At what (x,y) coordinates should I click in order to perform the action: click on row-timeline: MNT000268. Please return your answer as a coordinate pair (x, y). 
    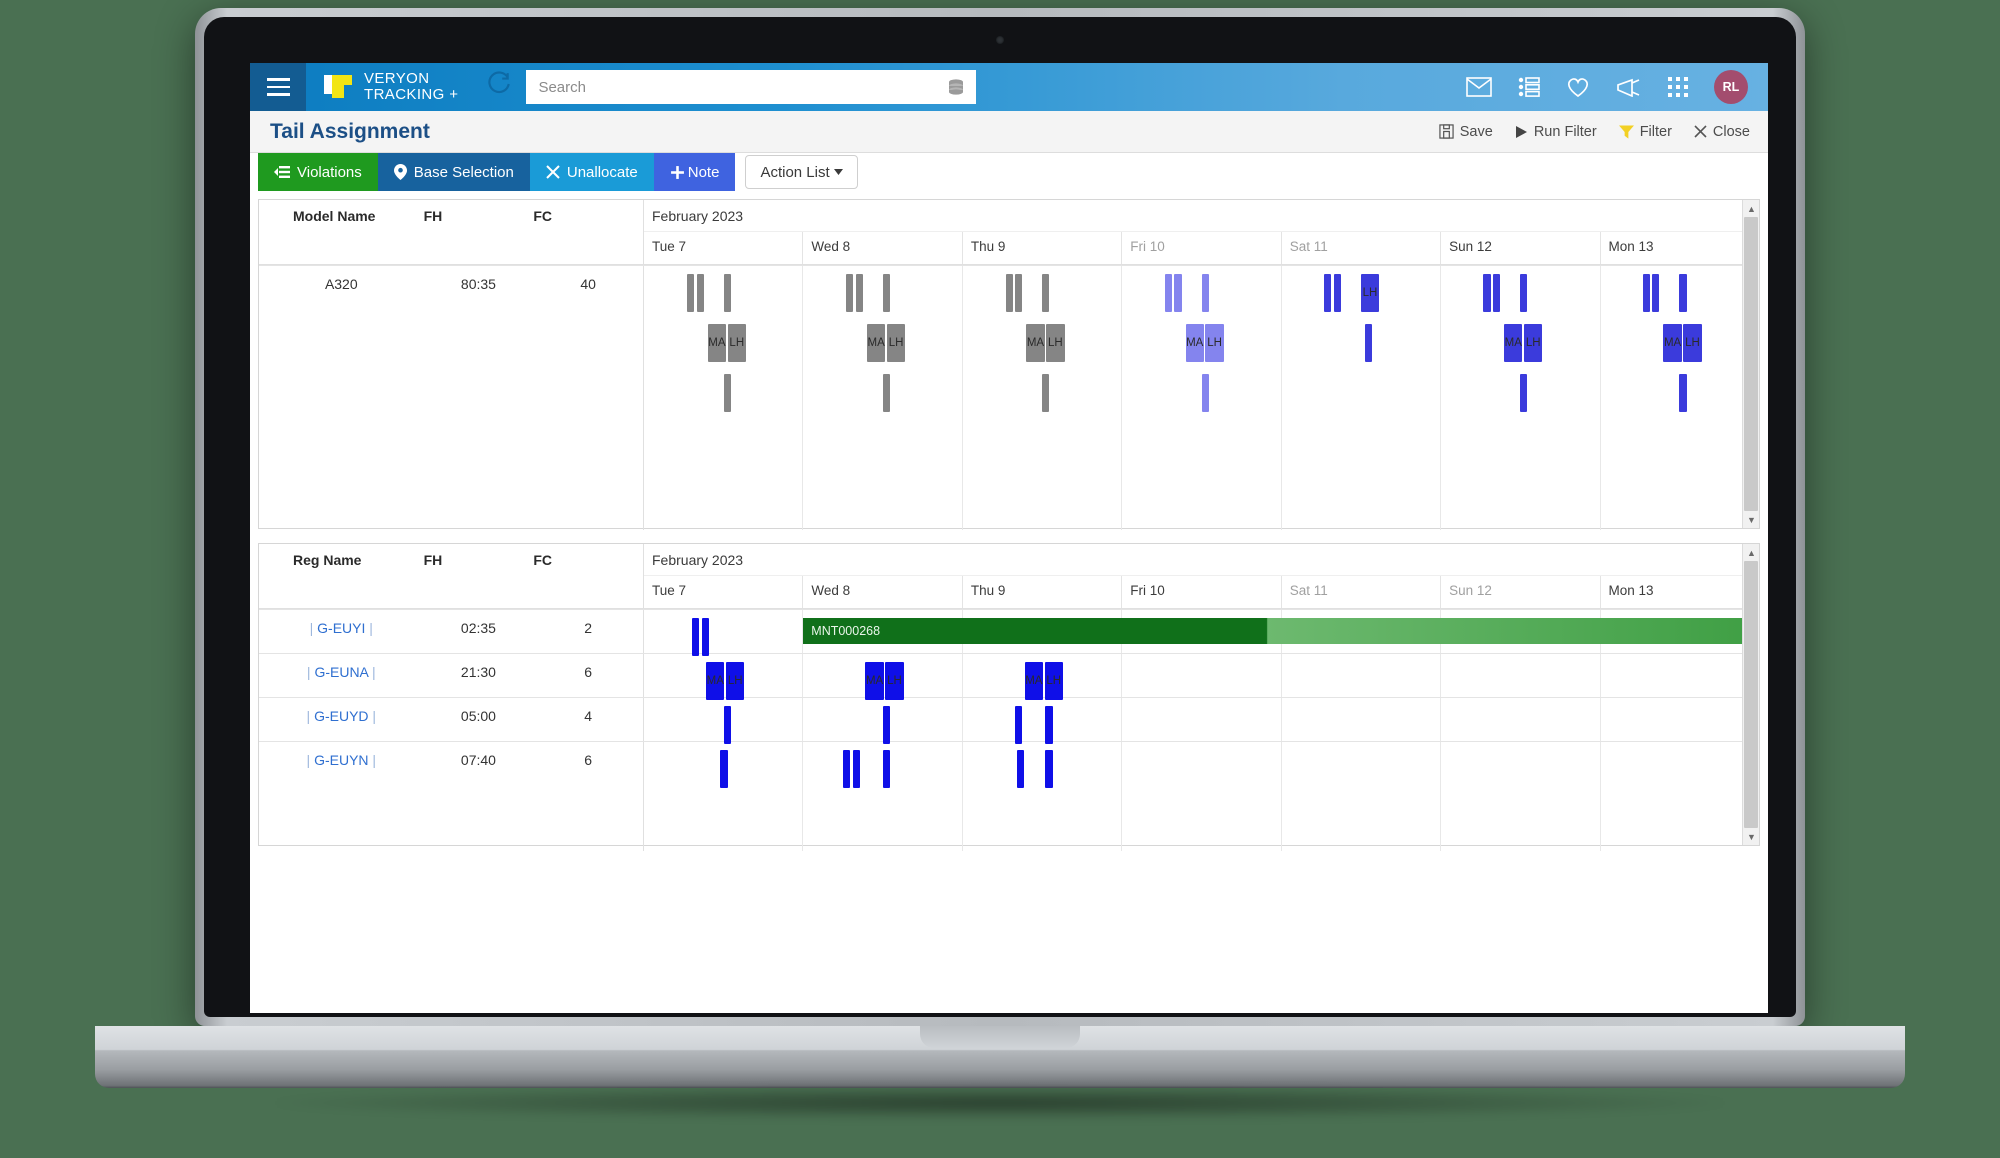
    Looking at the image, I should click on (1201, 633).